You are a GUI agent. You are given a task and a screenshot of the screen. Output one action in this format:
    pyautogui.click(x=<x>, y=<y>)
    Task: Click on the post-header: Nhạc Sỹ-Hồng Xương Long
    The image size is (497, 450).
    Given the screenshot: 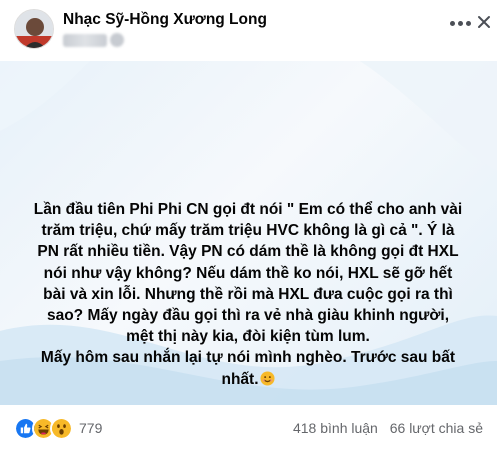 What is the action you would take?
    pyautogui.click(x=248, y=29)
    